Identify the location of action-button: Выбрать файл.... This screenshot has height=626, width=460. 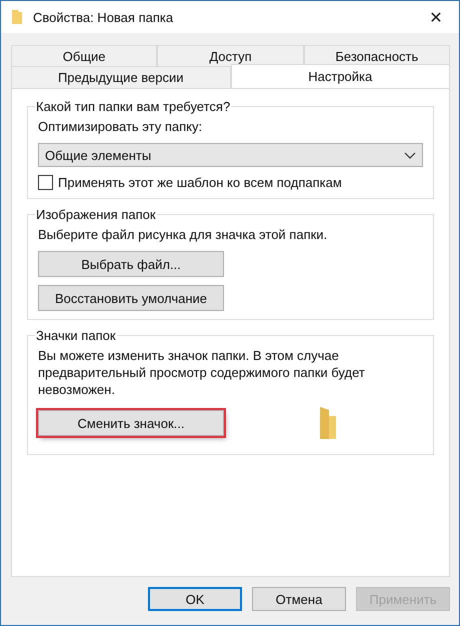
(131, 264).